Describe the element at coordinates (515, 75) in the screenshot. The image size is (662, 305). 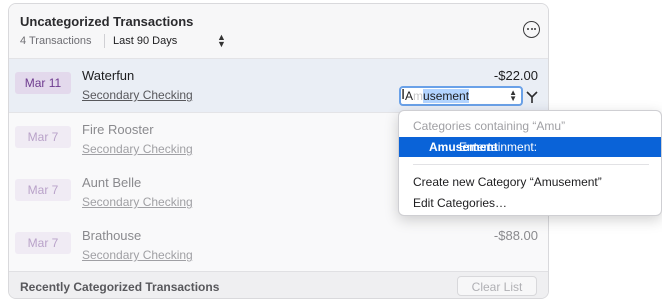
I see `amount: -$22.00` at that location.